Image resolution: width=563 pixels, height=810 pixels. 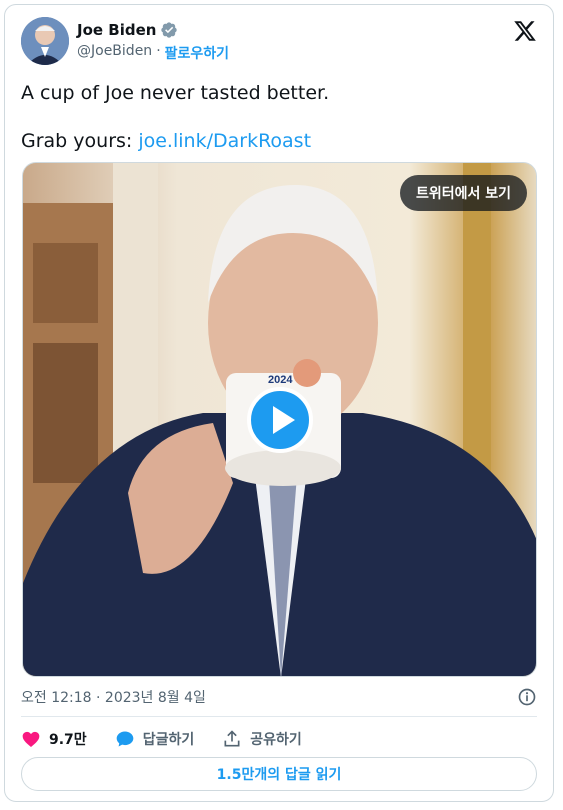 I want to click on heart-icon, so click(x=31, y=739).